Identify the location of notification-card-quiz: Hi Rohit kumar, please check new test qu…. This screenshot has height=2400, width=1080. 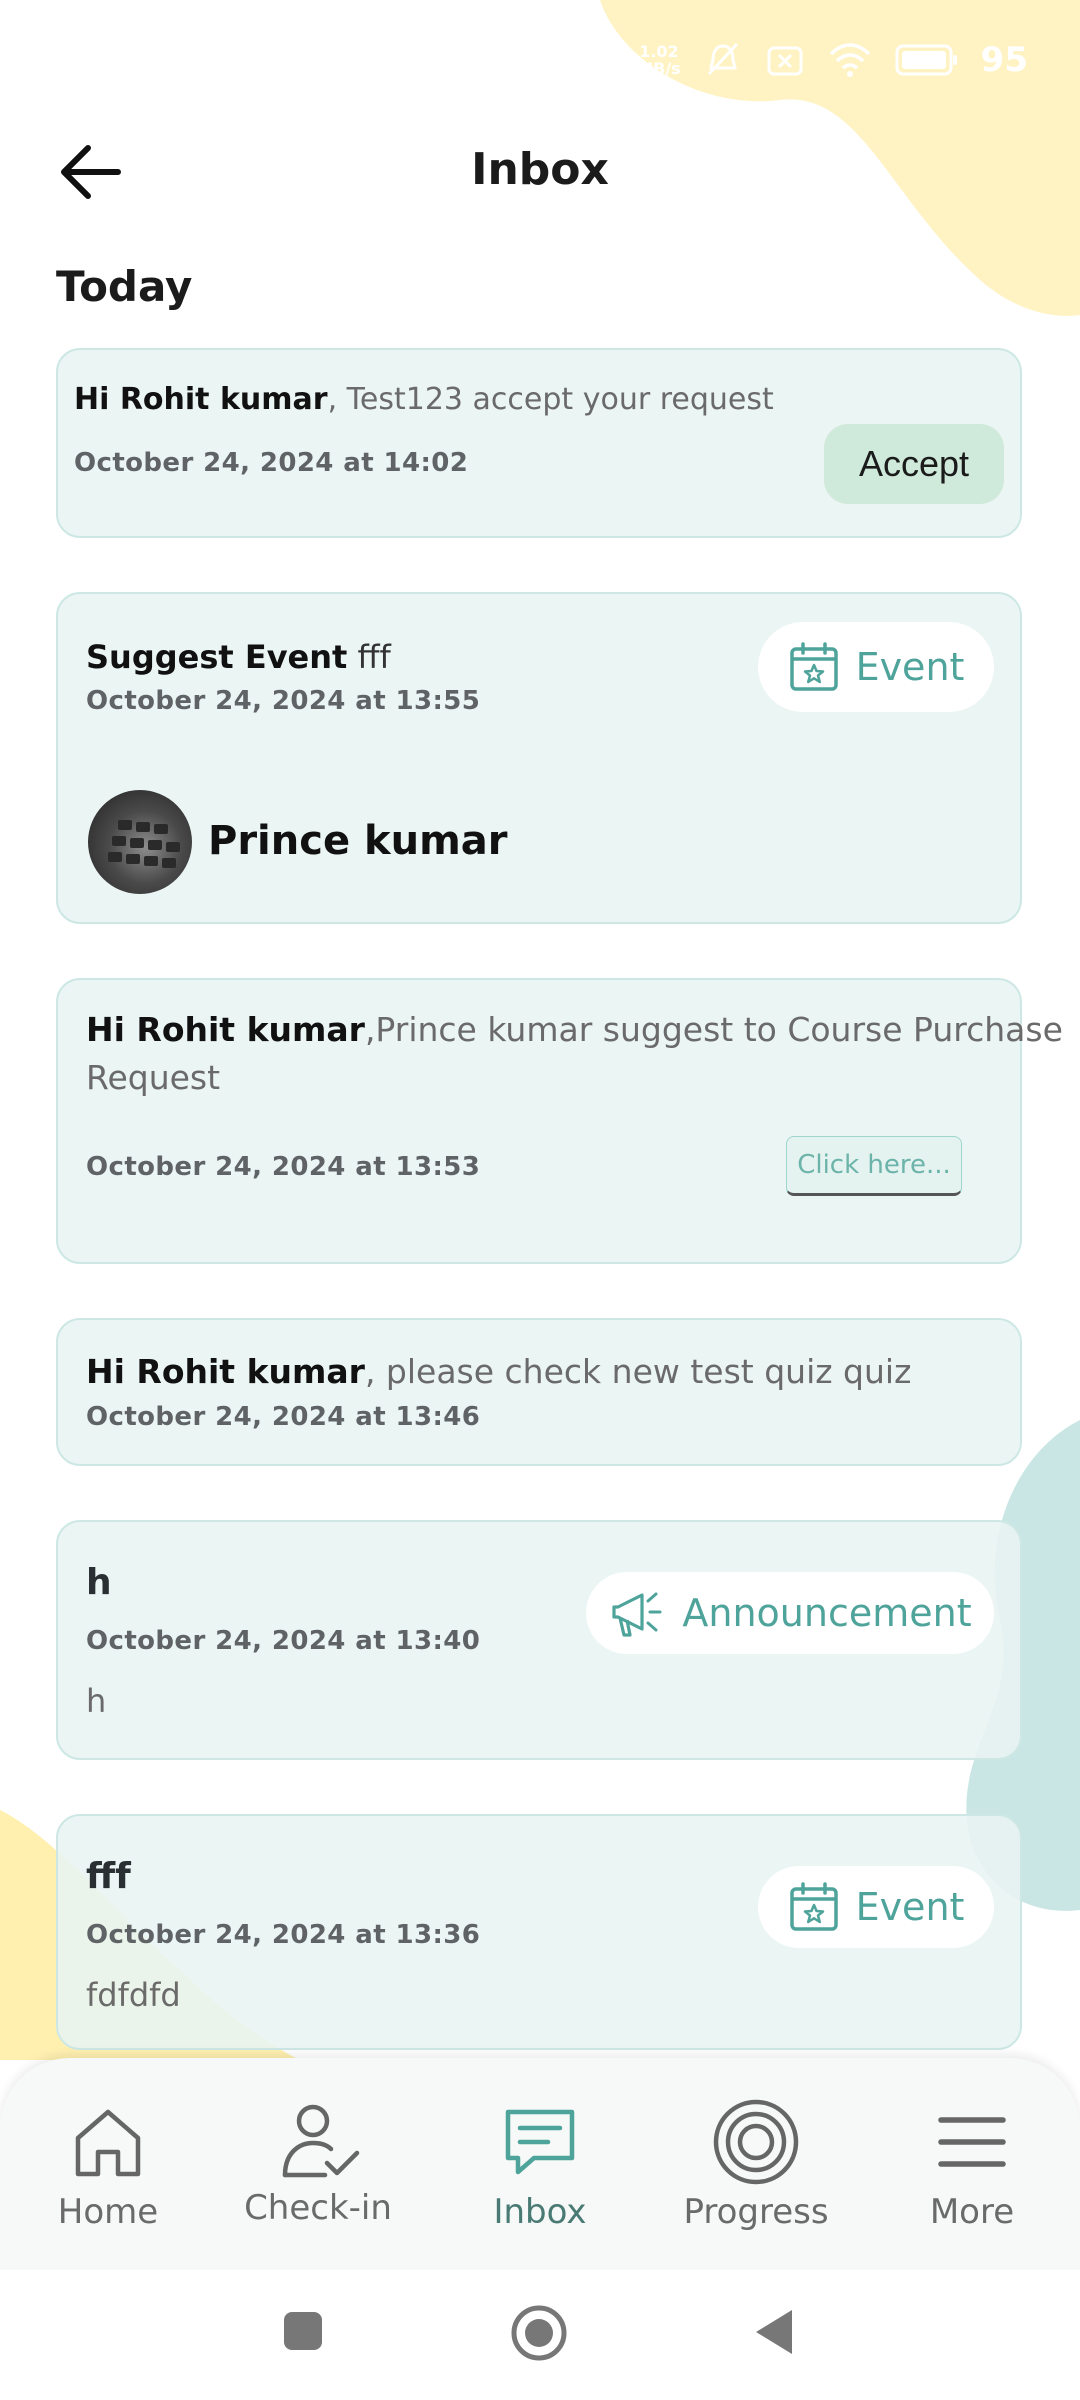
(539, 1392).